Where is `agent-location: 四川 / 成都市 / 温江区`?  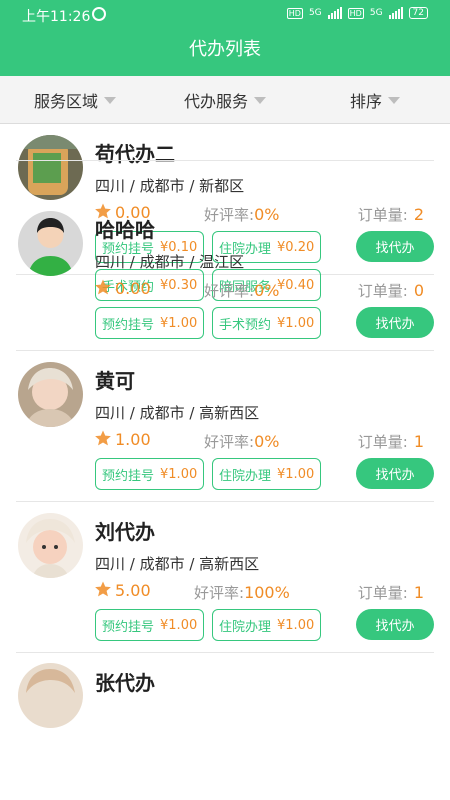
agent-location: 四川 / 成都市 / 温江区 is located at coordinates (170, 262).